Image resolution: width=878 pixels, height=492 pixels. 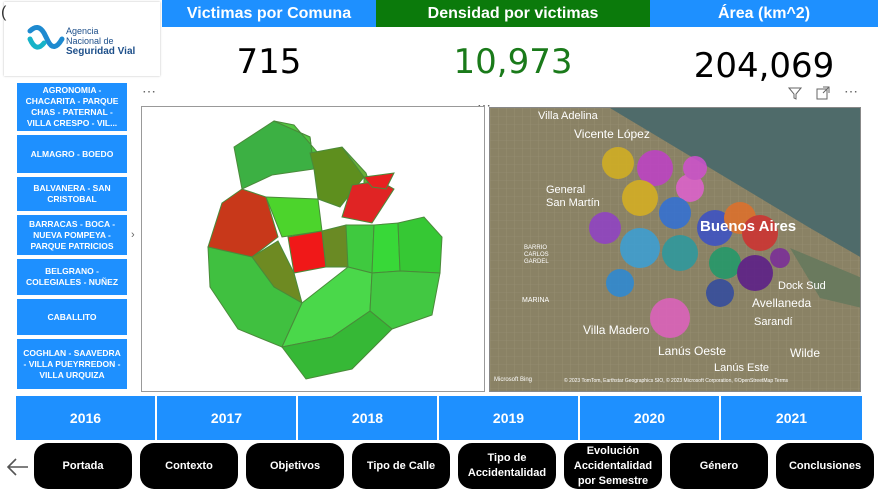 What do you see at coordinates (307, 252) in the screenshot?
I see `comuna-center-red` at bounding box center [307, 252].